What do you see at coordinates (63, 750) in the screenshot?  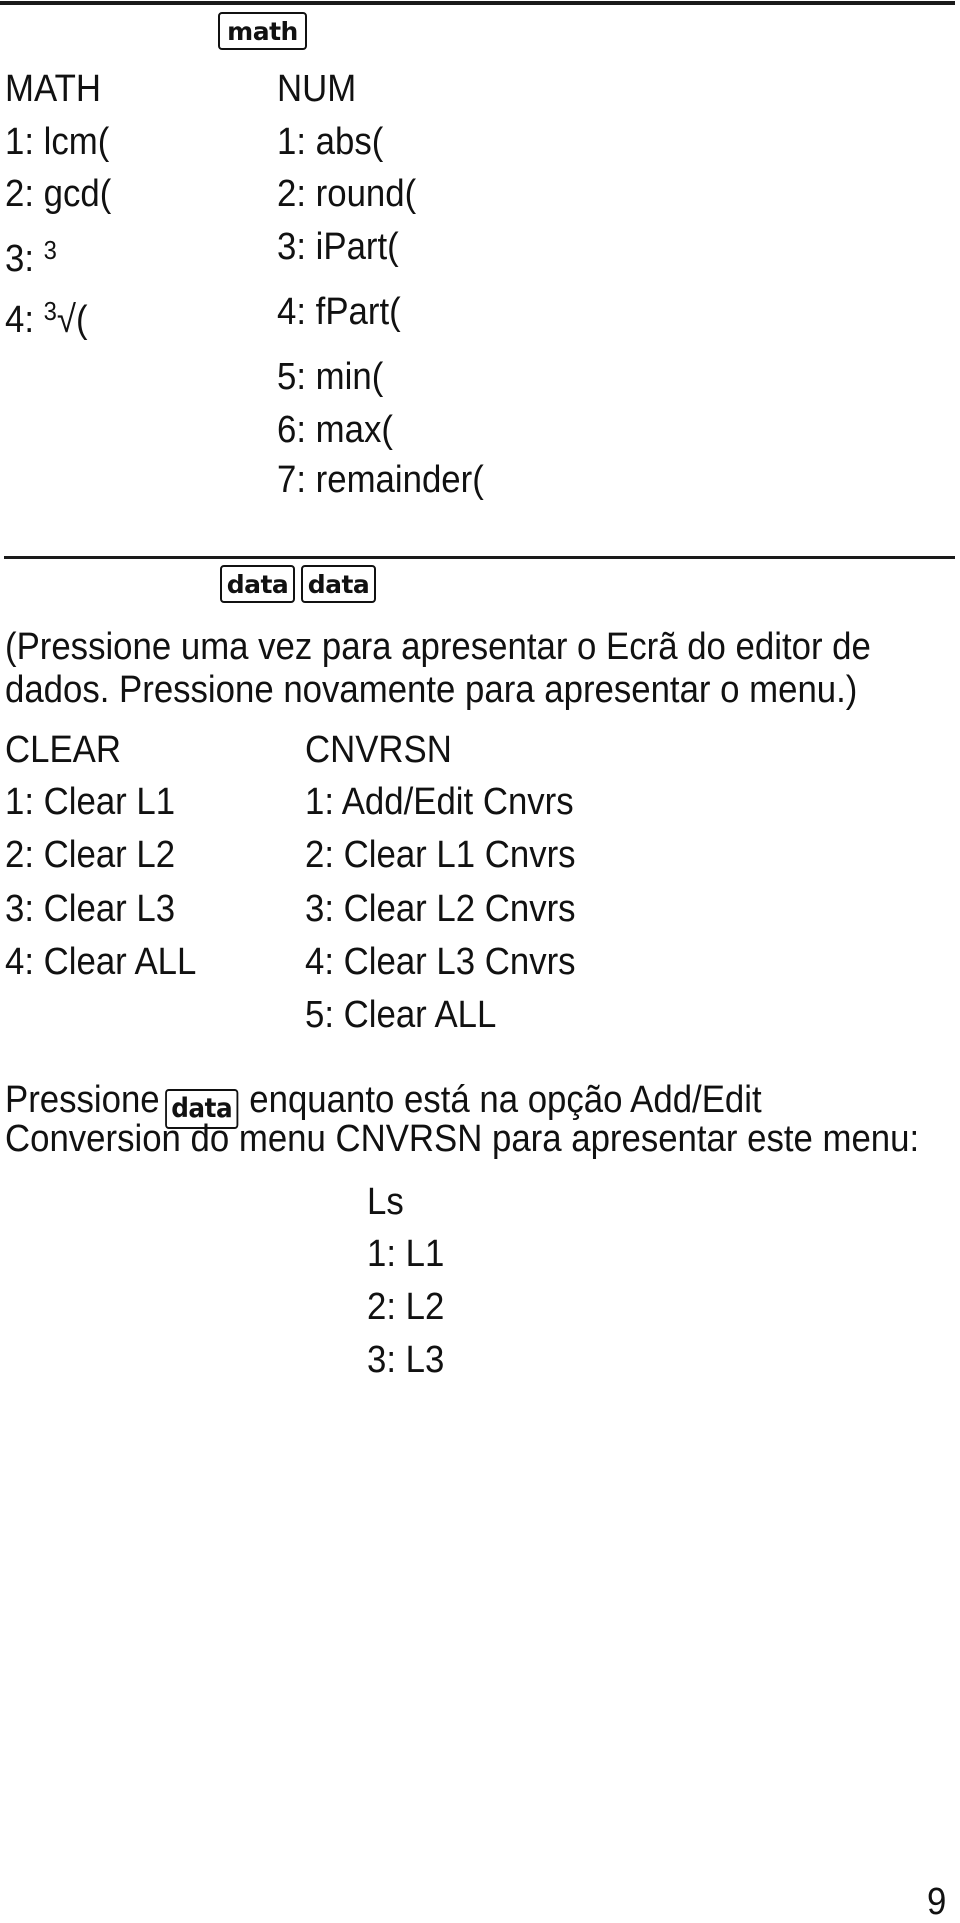 I see `clear-menu-title: CLEAR` at bounding box center [63, 750].